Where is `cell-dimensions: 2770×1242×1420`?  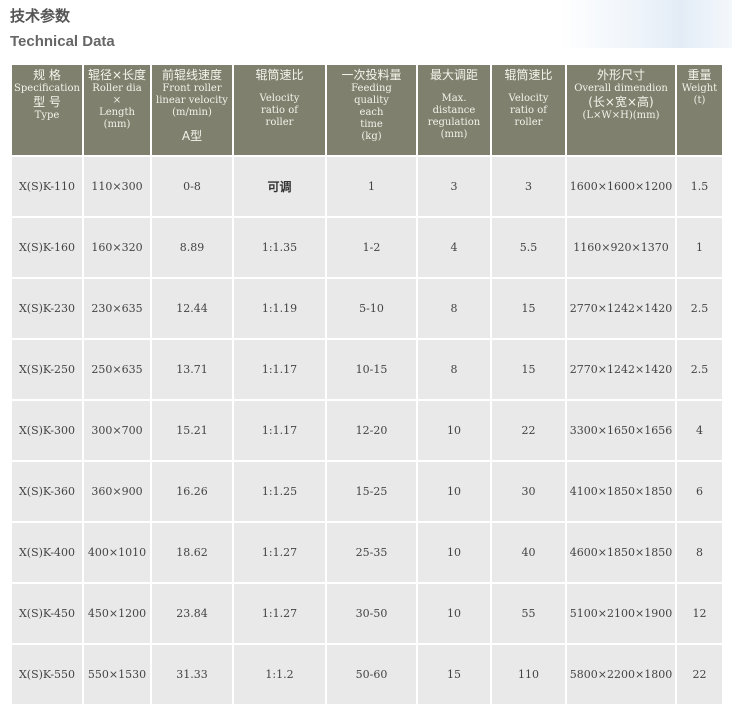 cell-dimensions: 2770×1242×1420 is located at coordinates (621, 369).